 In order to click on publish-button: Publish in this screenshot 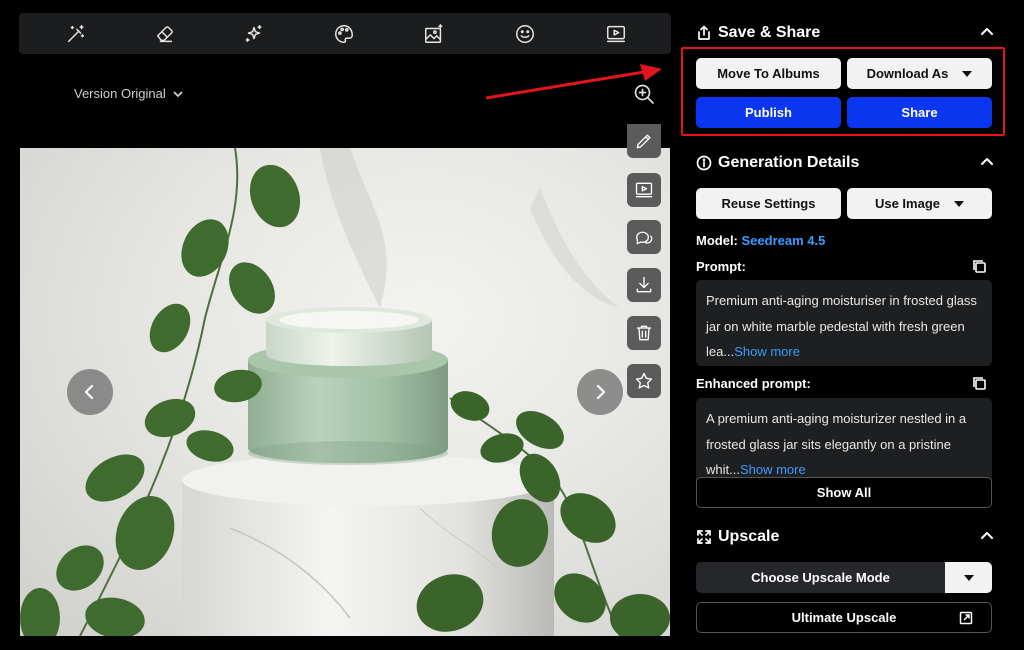, I will do `click(768, 112)`.